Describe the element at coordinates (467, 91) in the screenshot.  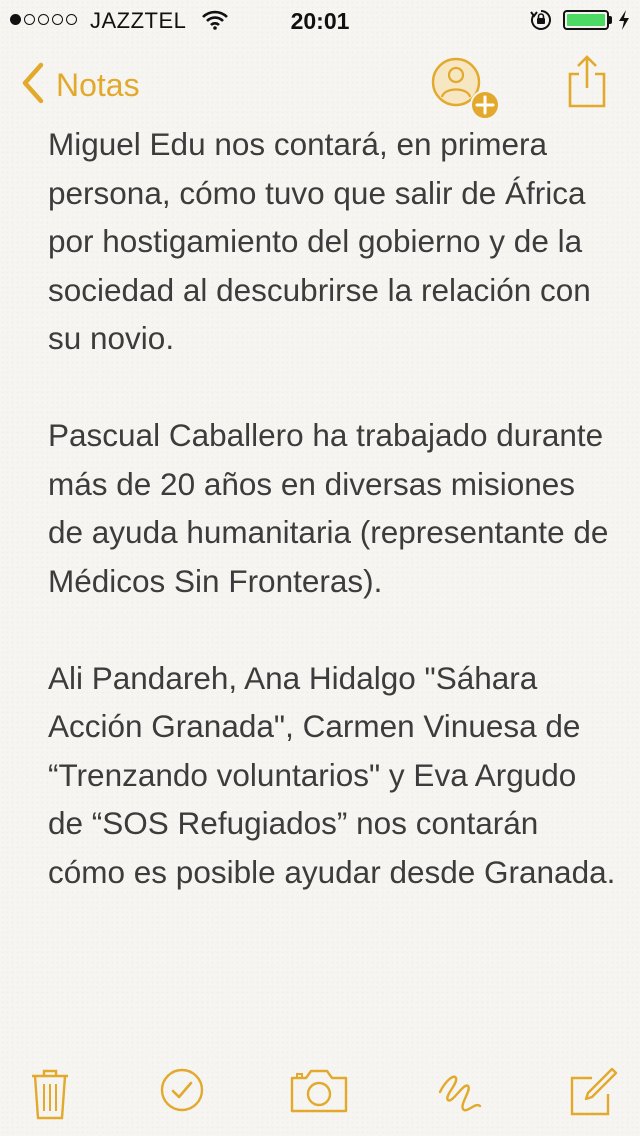
I see `add-person-button` at that location.